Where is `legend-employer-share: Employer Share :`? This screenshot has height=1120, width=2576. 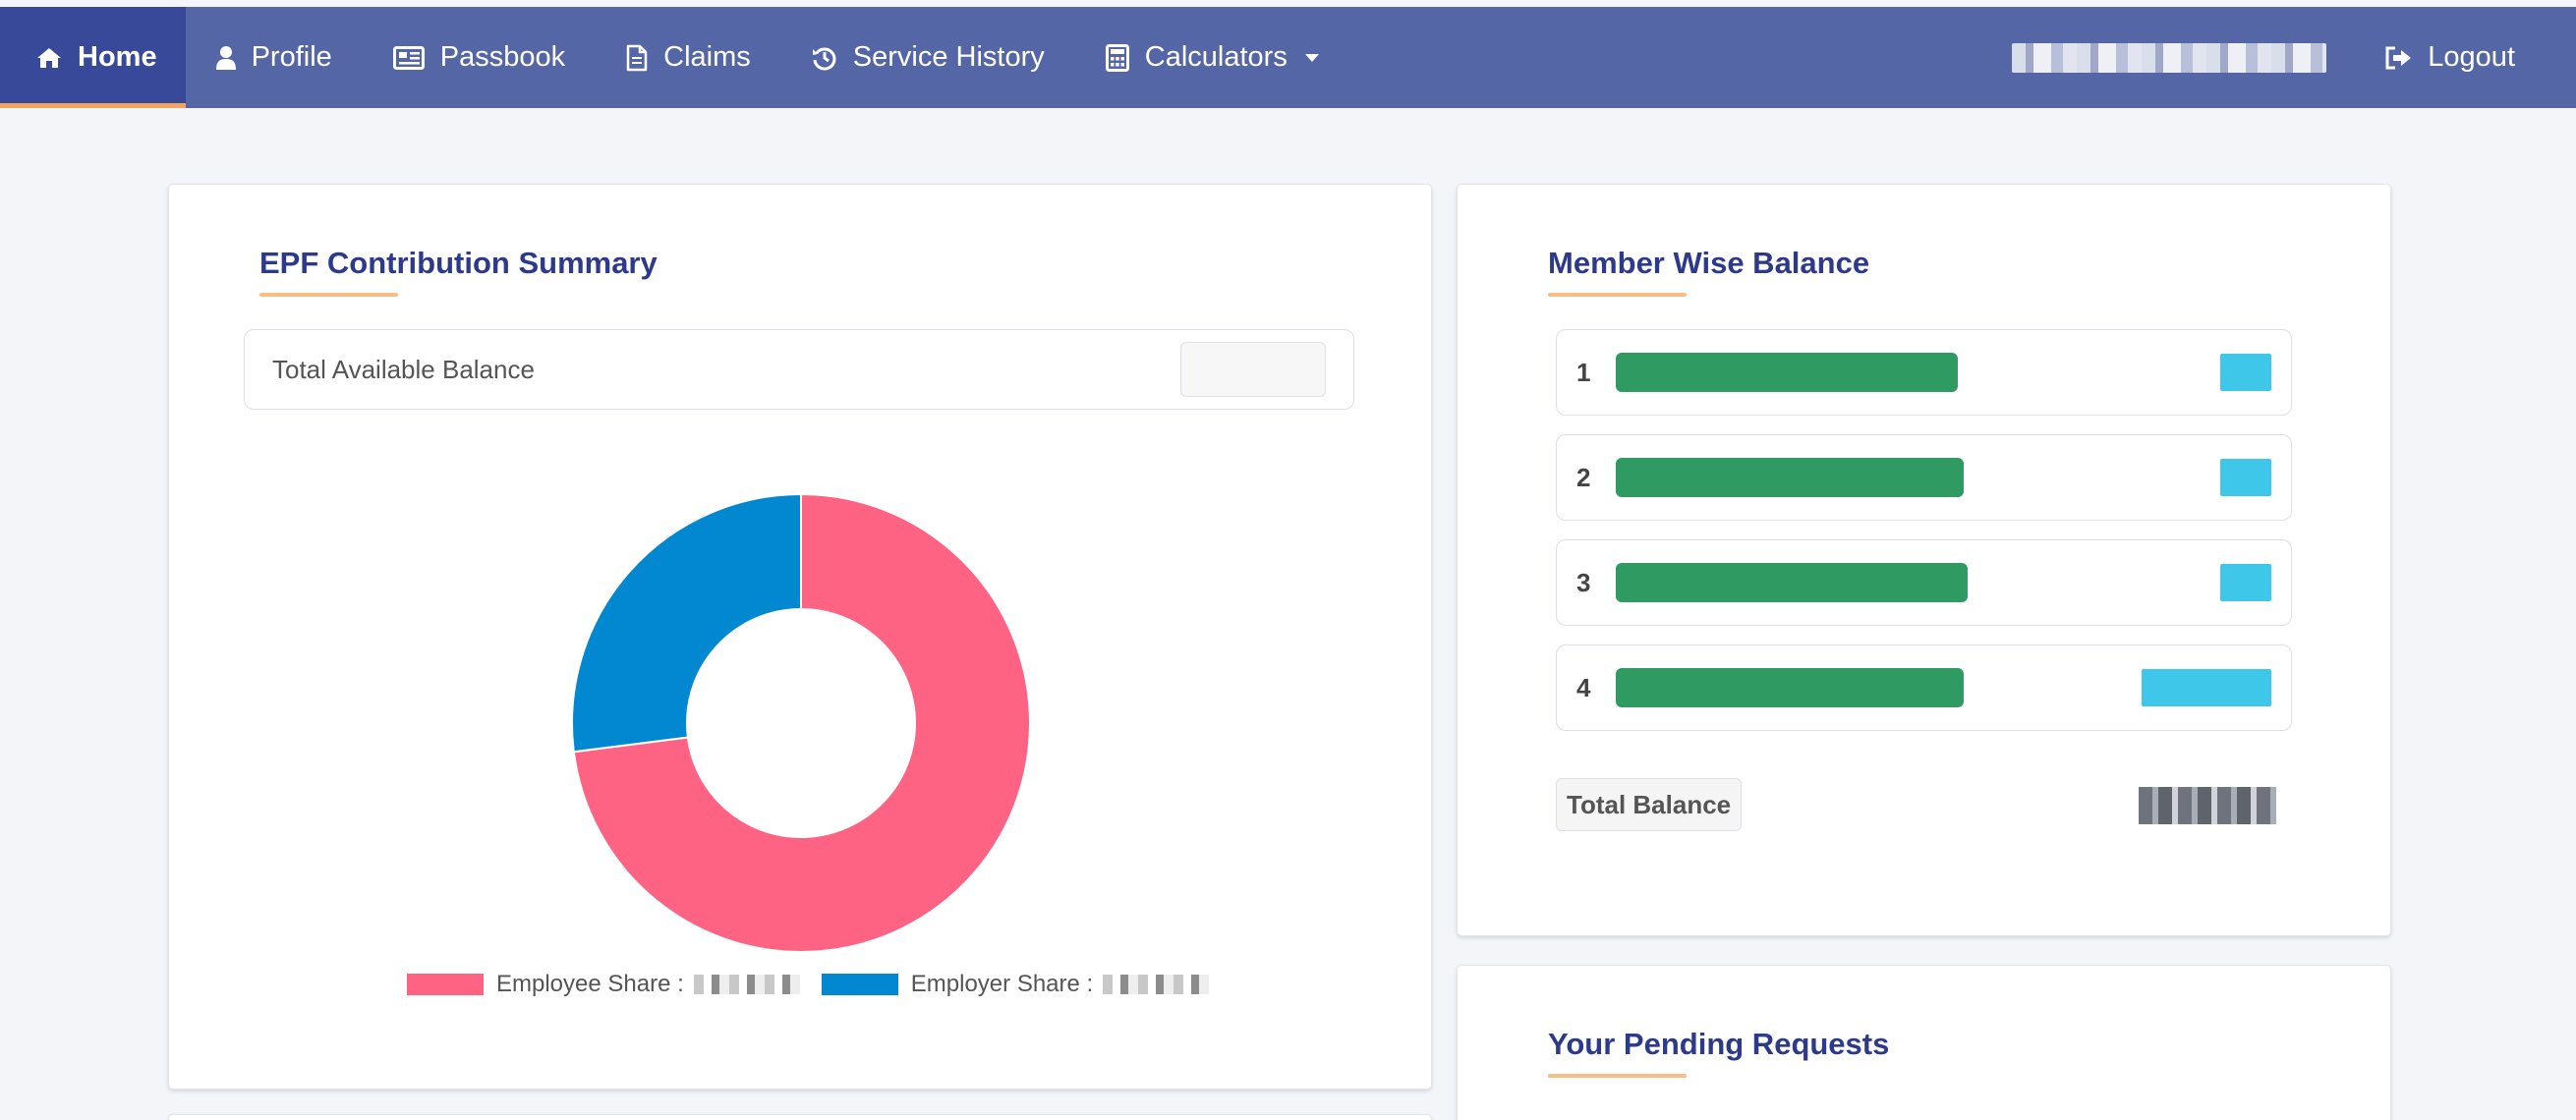 legend-employer-share: Employer Share : is located at coordinates (1016, 984).